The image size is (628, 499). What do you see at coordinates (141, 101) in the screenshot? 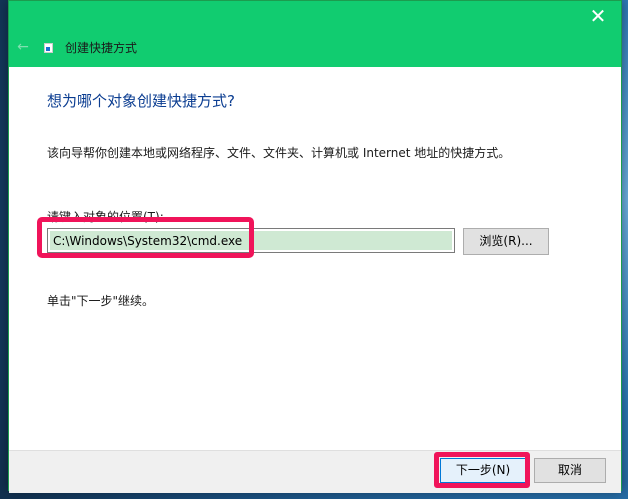
I see `wizard-heading: 想为哪个对象创建快捷方式?` at bounding box center [141, 101].